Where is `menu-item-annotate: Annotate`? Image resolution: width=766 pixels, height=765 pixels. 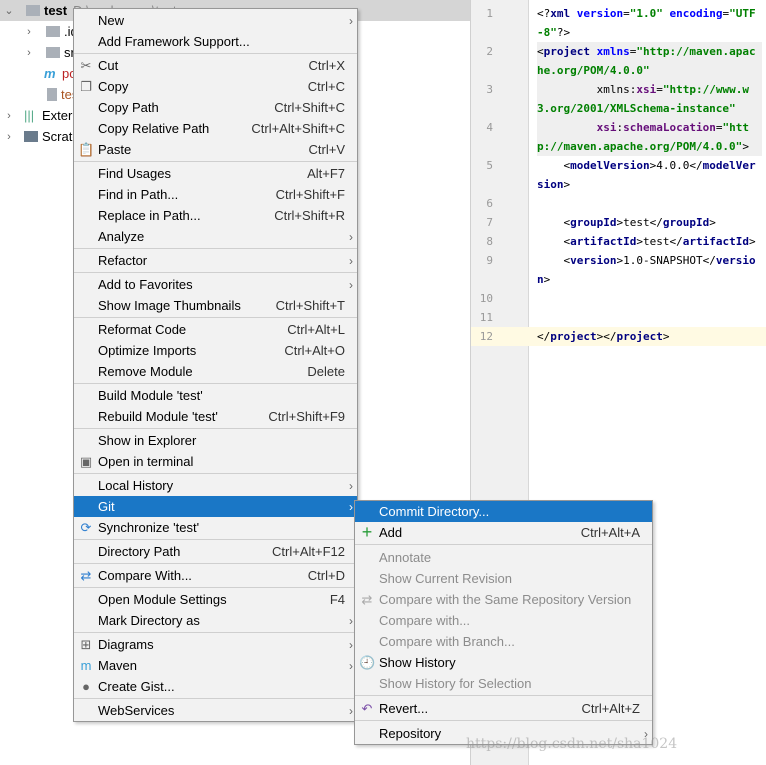 menu-item-annotate: Annotate is located at coordinates (503, 557).